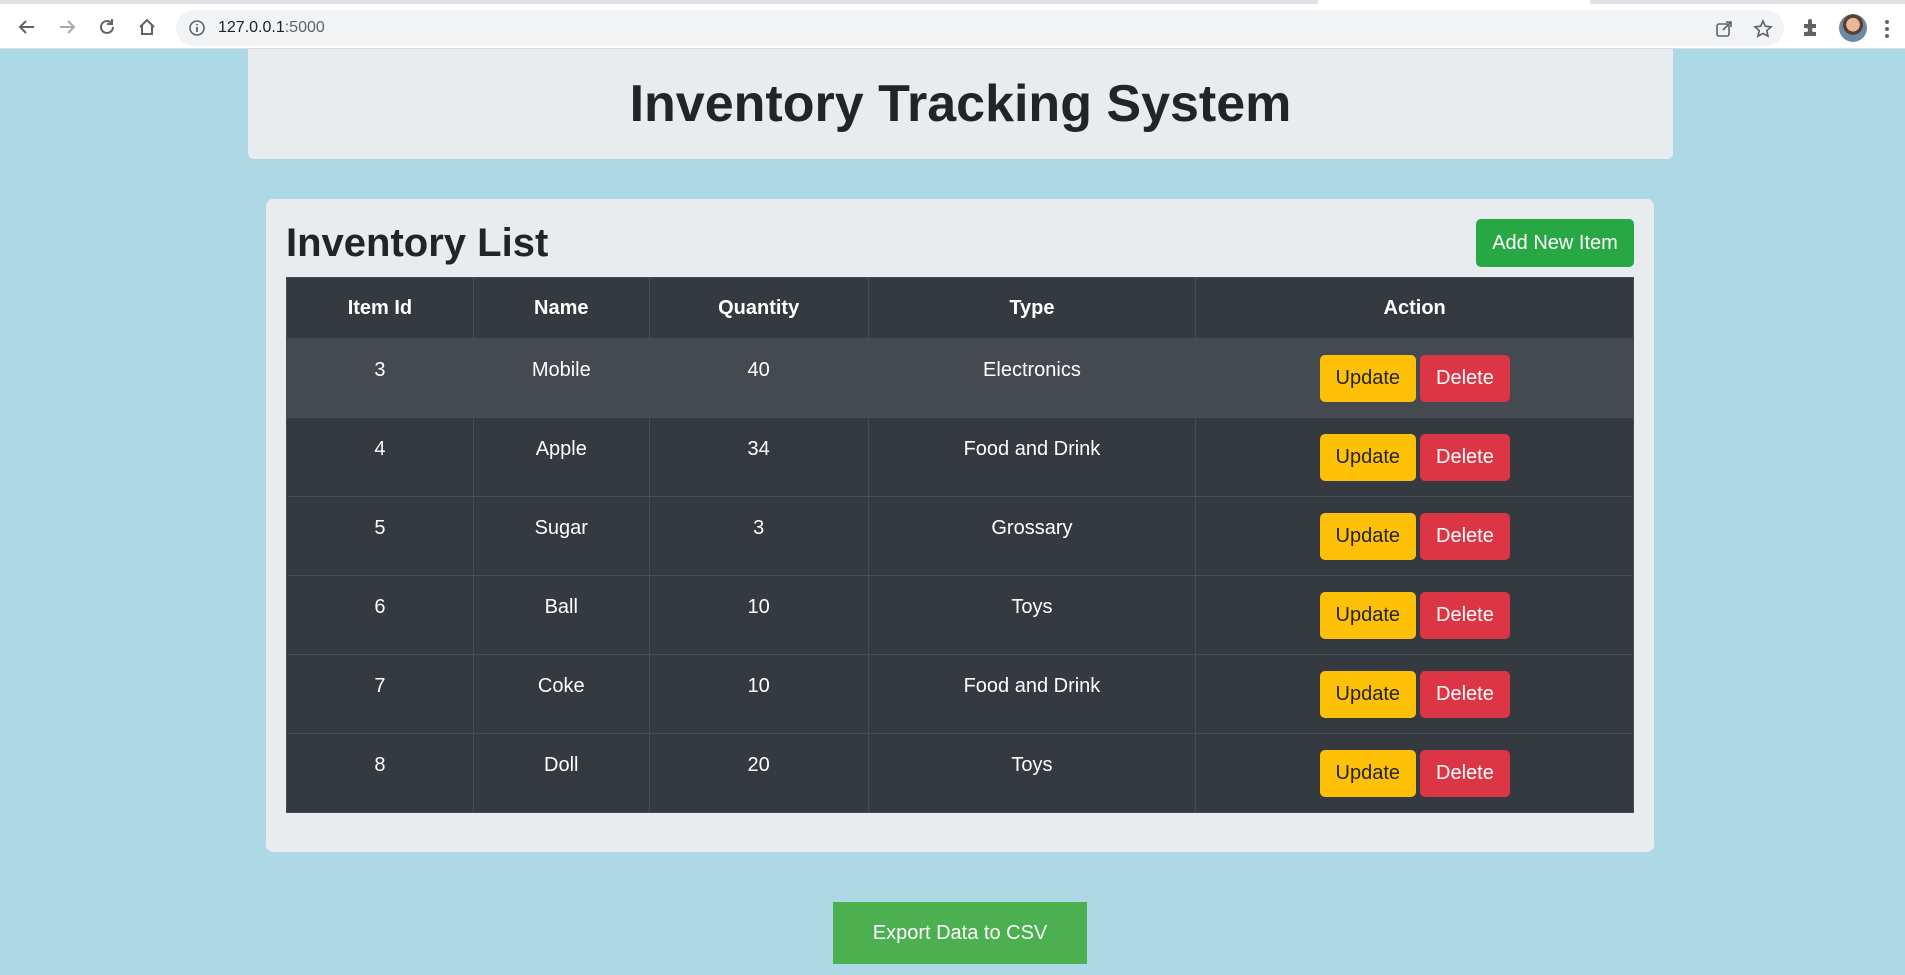 The width and height of the screenshot is (1905, 975). I want to click on table-header-row: Item Id Name Quantity Type Action, so click(960, 308).